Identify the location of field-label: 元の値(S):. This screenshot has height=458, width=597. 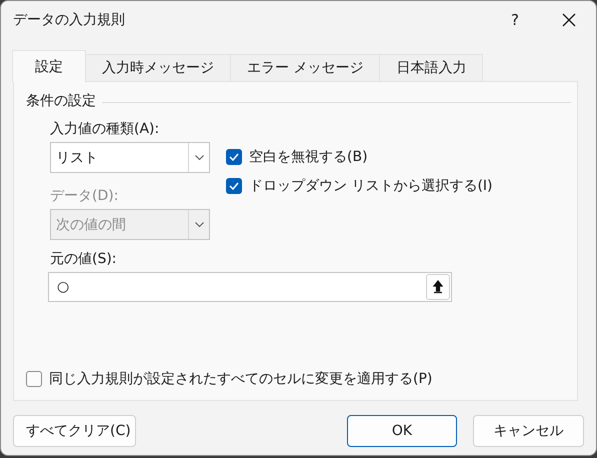
(84, 259).